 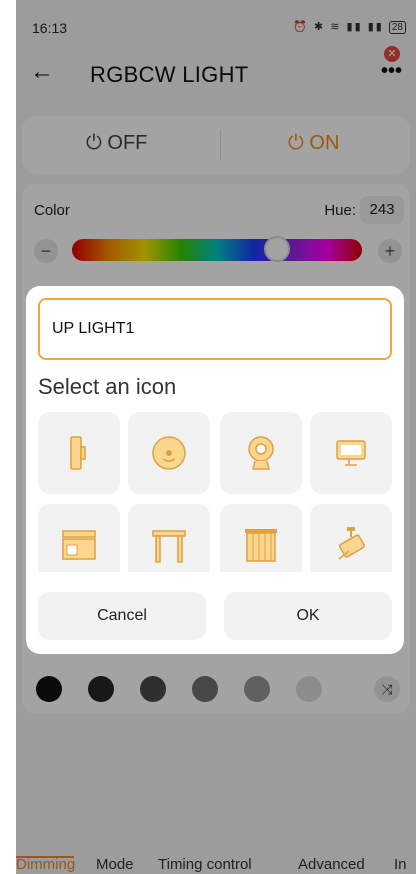 What do you see at coordinates (308, 616) in the screenshot?
I see `ok-button: OK` at bounding box center [308, 616].